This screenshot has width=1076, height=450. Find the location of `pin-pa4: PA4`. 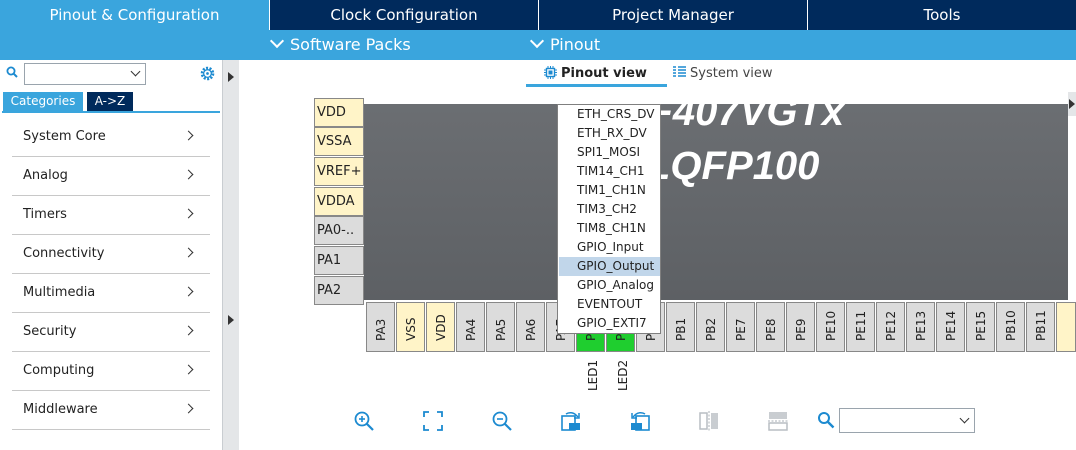

pin-pa4: PA4 is located at coordinates (470, 327).